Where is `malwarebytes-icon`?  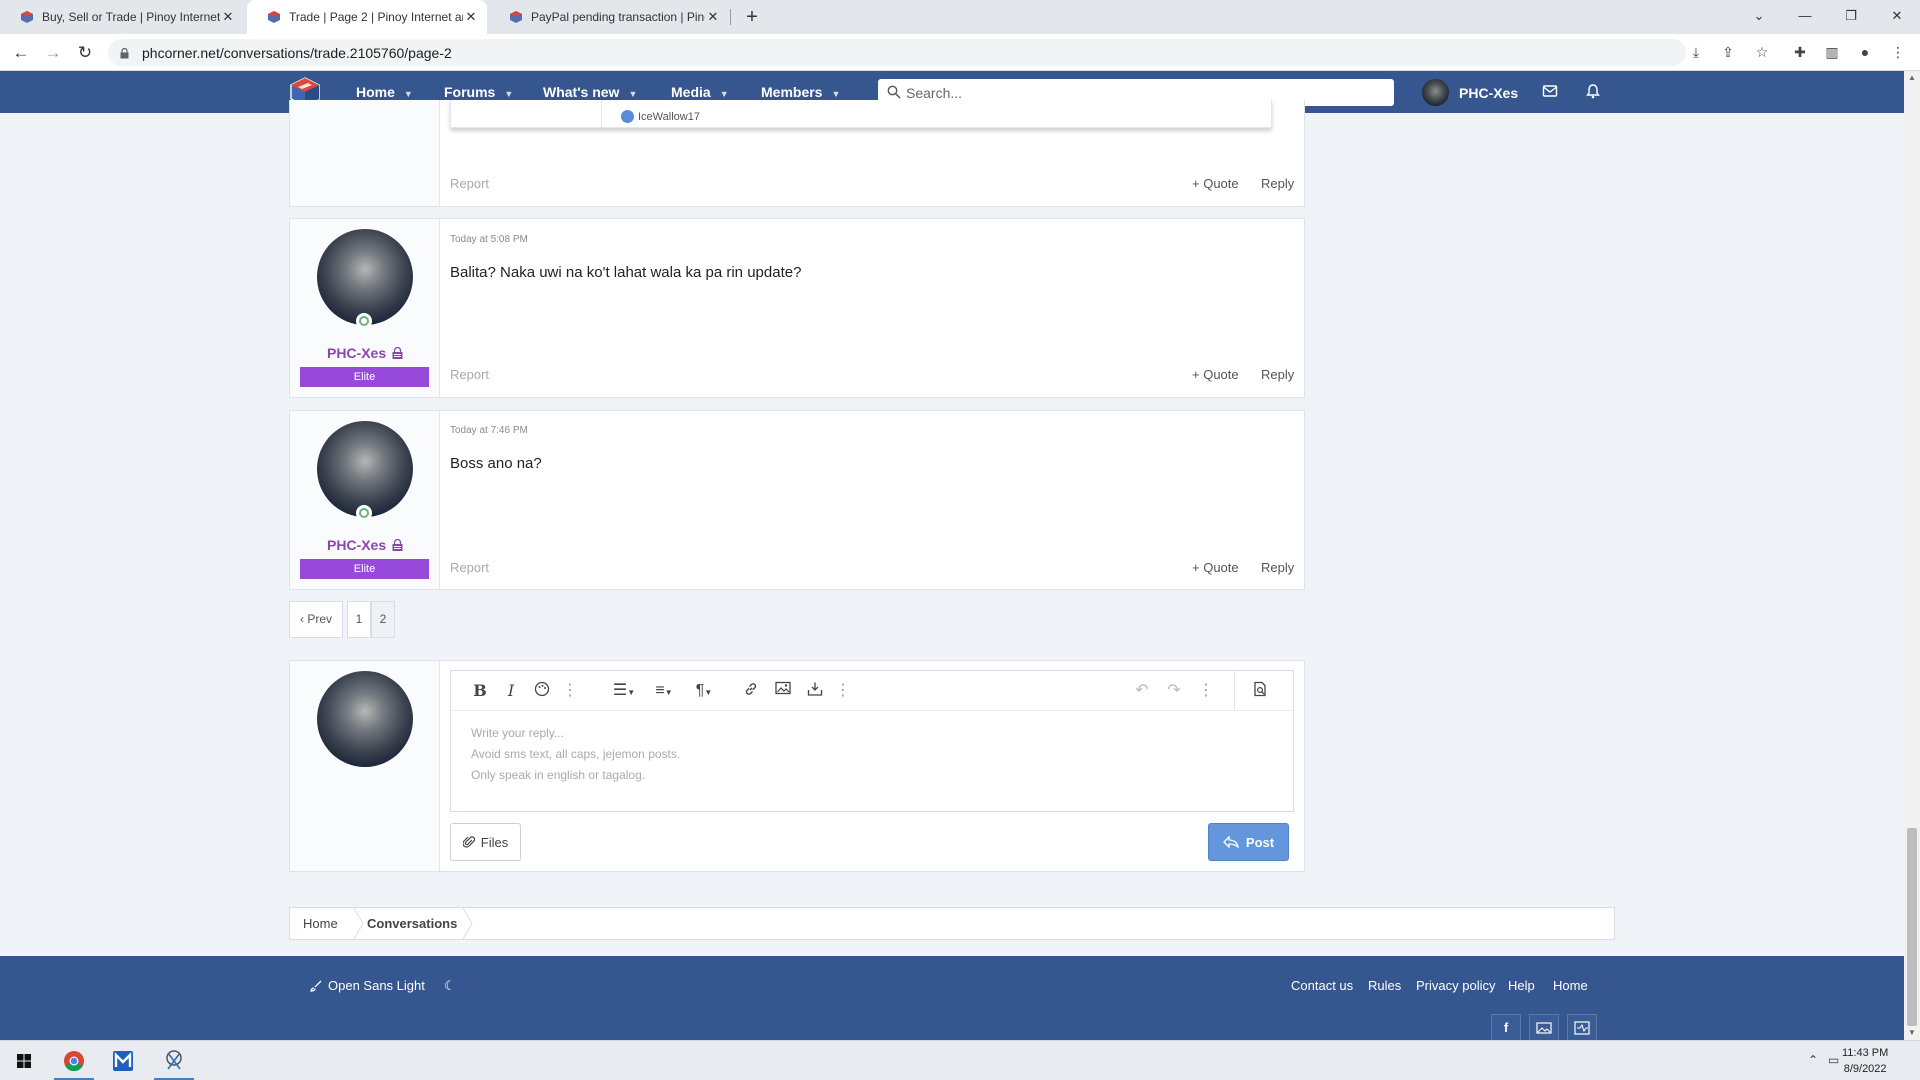
malwarebytes-icon is located at coordinates (123, 1060).